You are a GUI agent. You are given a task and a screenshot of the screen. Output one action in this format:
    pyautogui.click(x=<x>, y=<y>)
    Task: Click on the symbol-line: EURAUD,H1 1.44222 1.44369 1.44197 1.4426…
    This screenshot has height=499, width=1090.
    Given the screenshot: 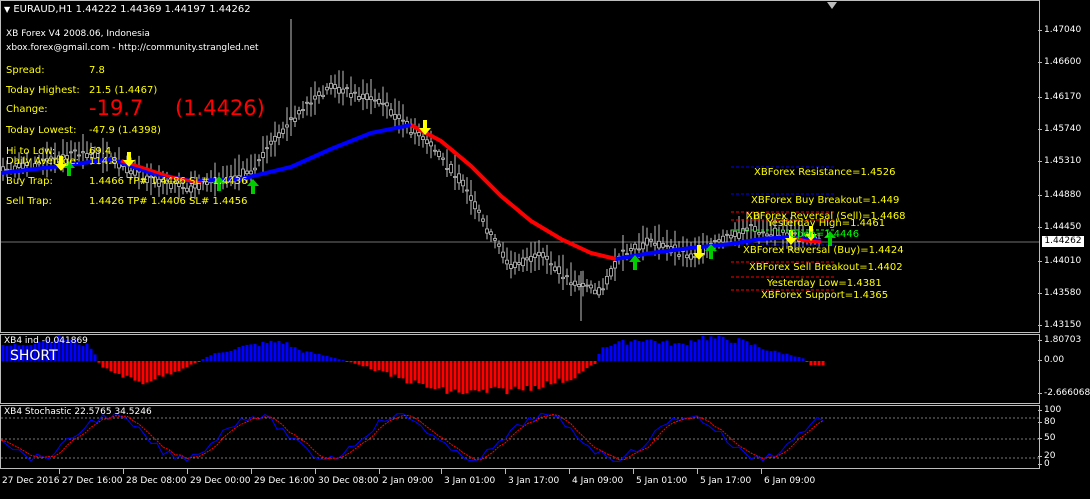 What is the action you would take?
    pyautogui.click(x=132, y=9)
    